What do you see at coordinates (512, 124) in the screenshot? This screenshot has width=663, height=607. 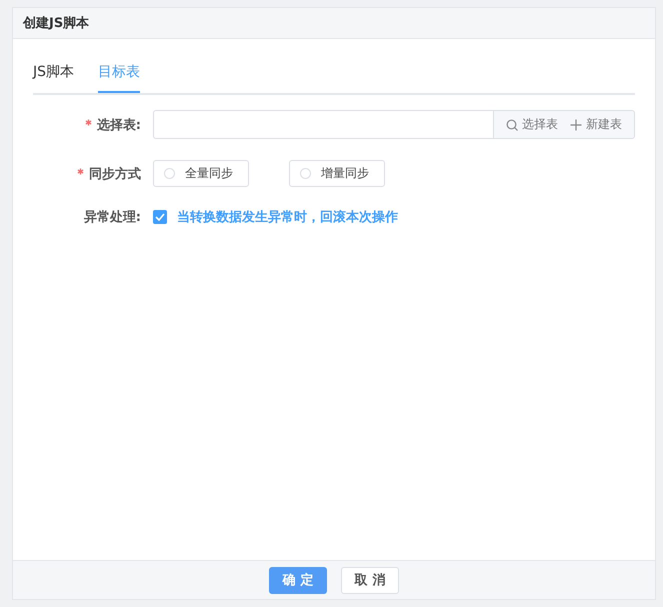 I see `search-icon` at bounding box center [512, 124].